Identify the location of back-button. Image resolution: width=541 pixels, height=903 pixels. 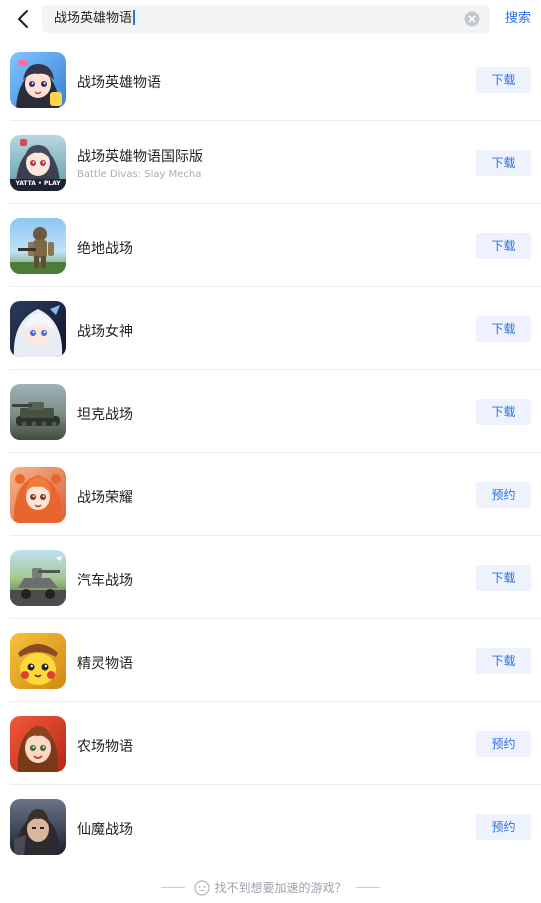
(23, 19).